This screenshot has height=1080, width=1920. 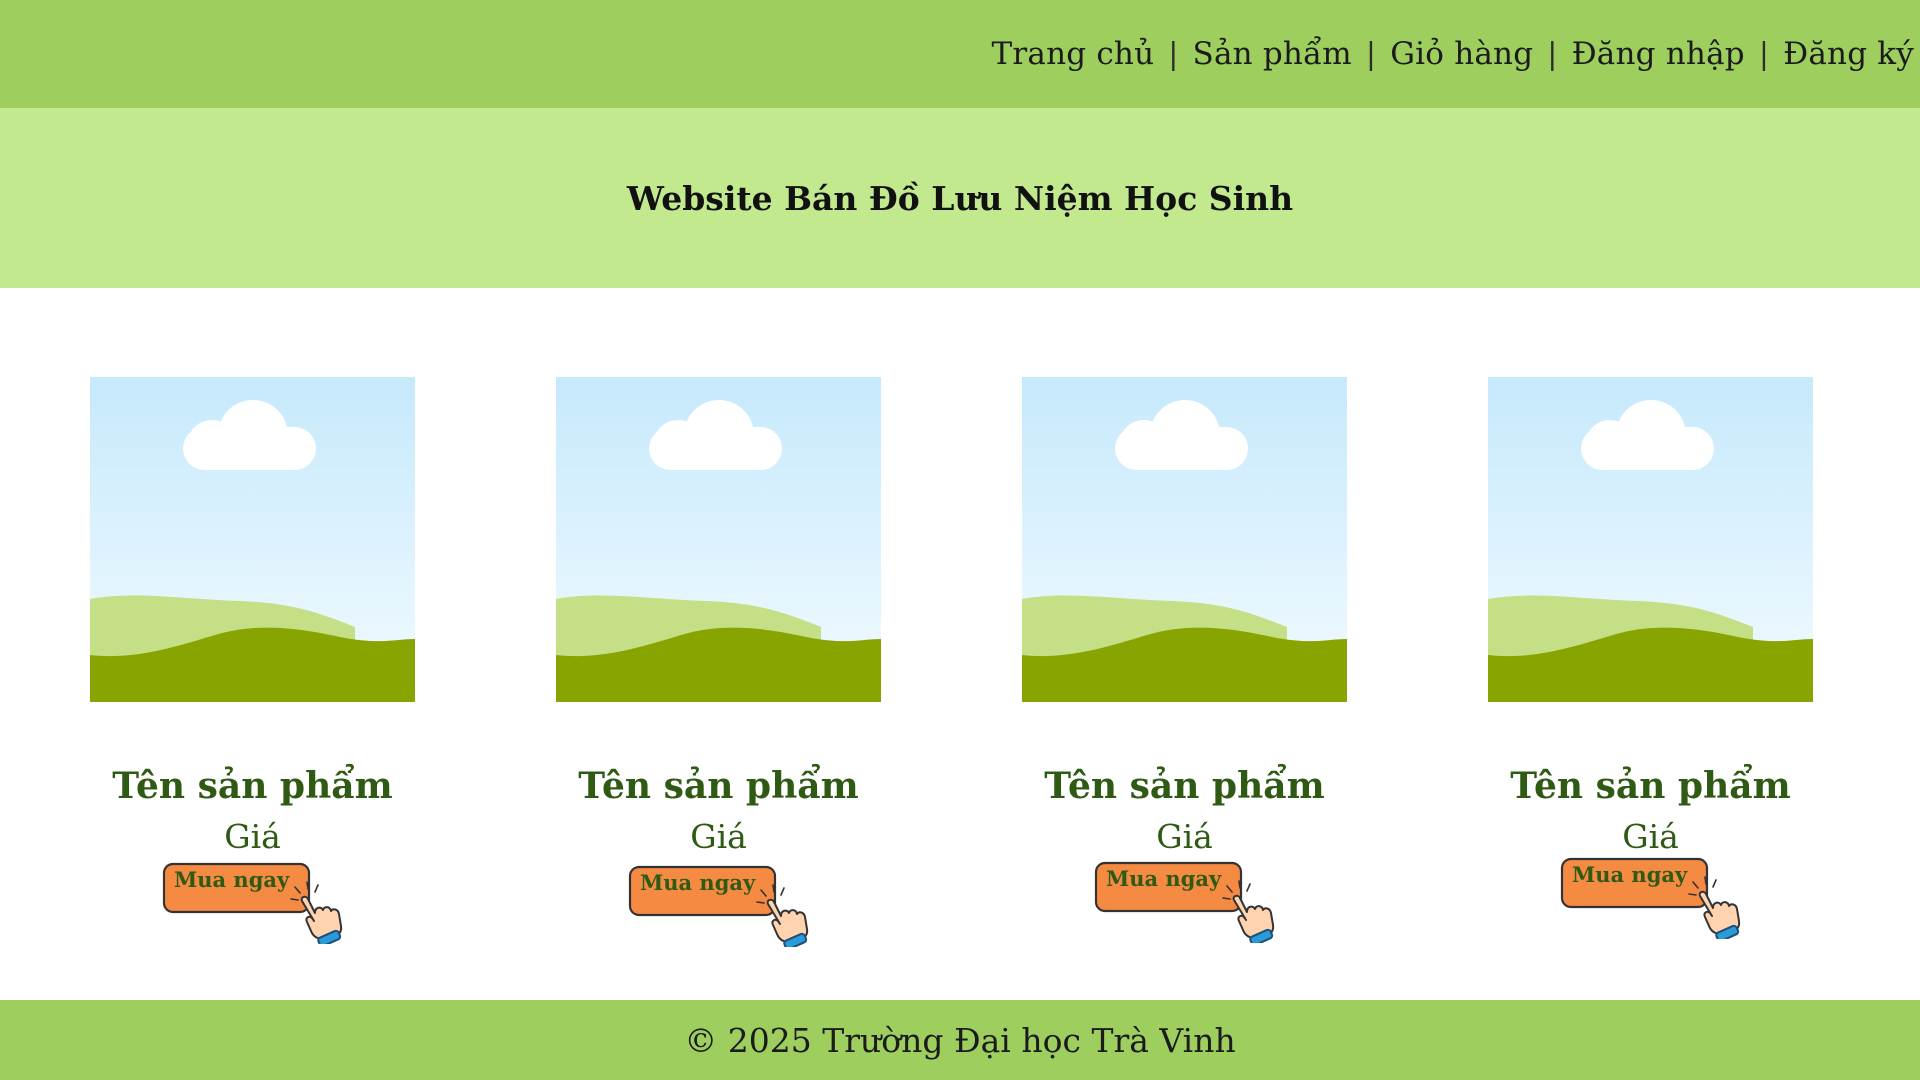 I want to click on nav-link-products: Sản phẩm, so click(x=1272, y=54).